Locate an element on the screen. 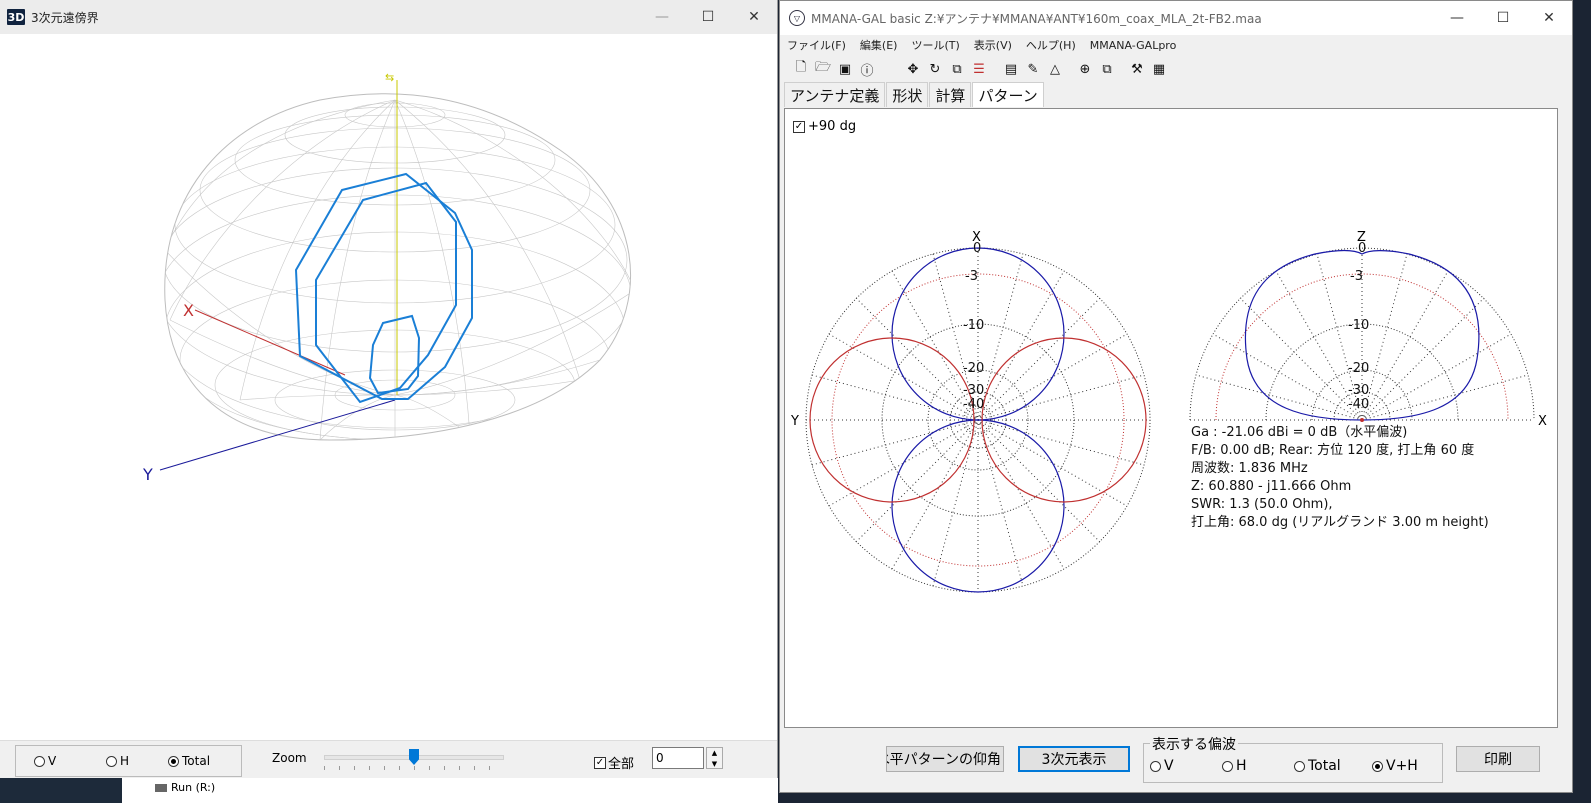 The image size is (1591, 803). menu-help: ヘルプ(H) is located at coordinates (1051, 45).